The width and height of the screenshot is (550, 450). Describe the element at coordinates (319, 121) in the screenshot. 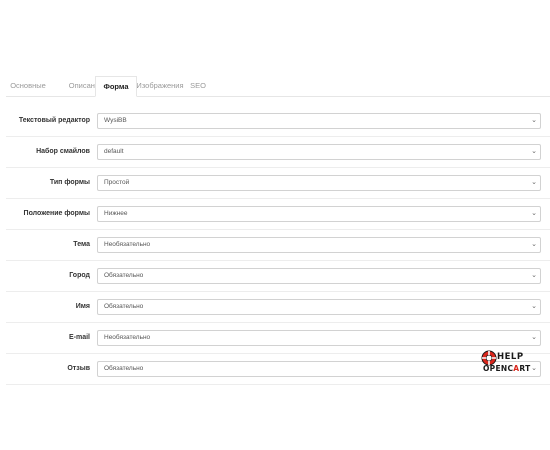

I see `text-editor-select: WysiBB ⌄` at that location.